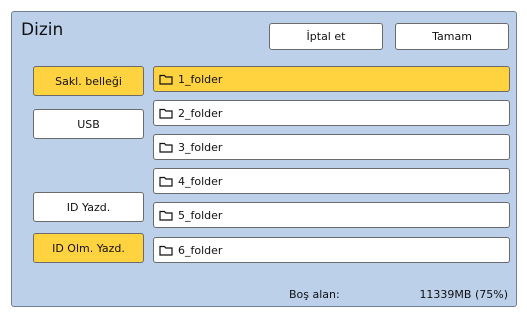 The image size is (527, 316). I want to click on free-space-value: 11339MB (75%), so click(463, 294).